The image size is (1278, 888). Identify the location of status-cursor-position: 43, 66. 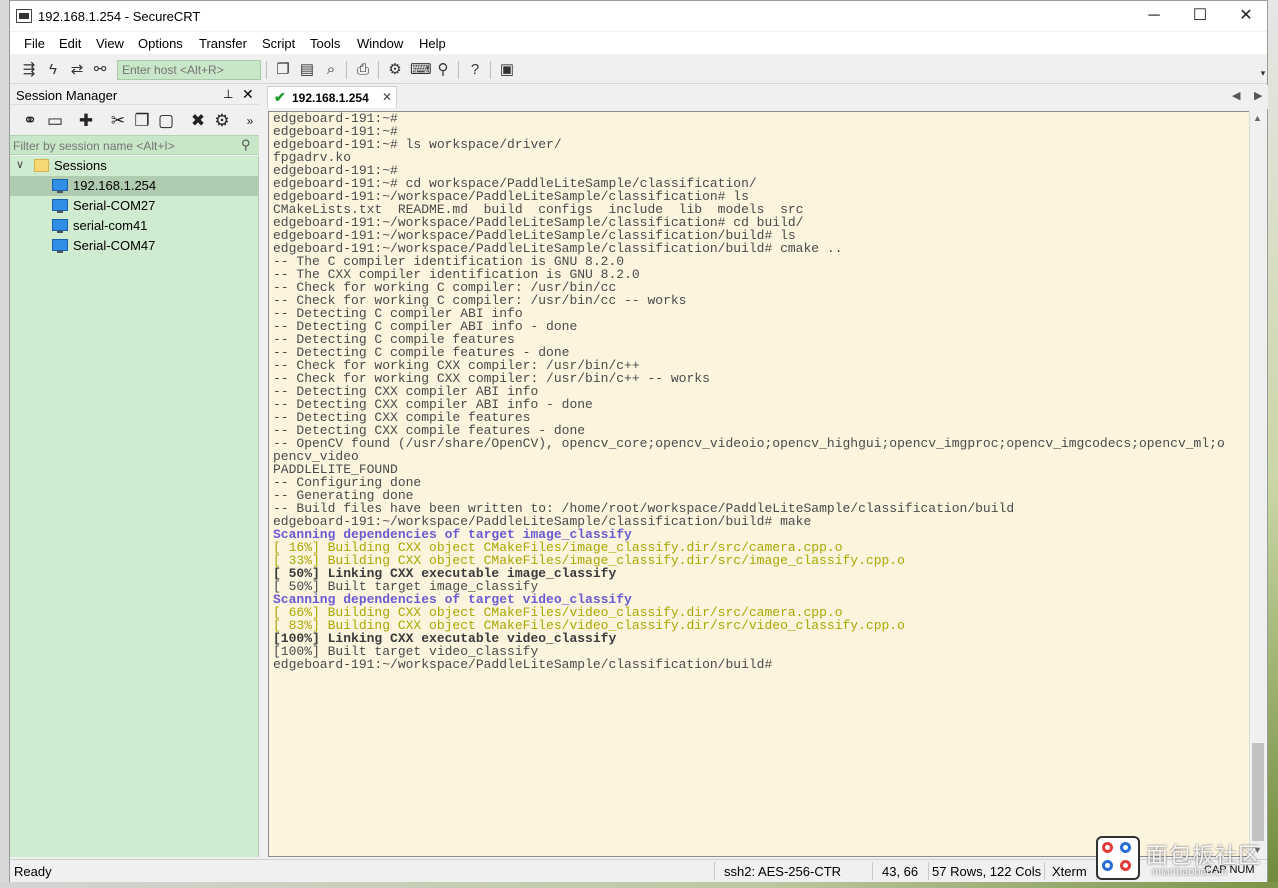
(900, 871).